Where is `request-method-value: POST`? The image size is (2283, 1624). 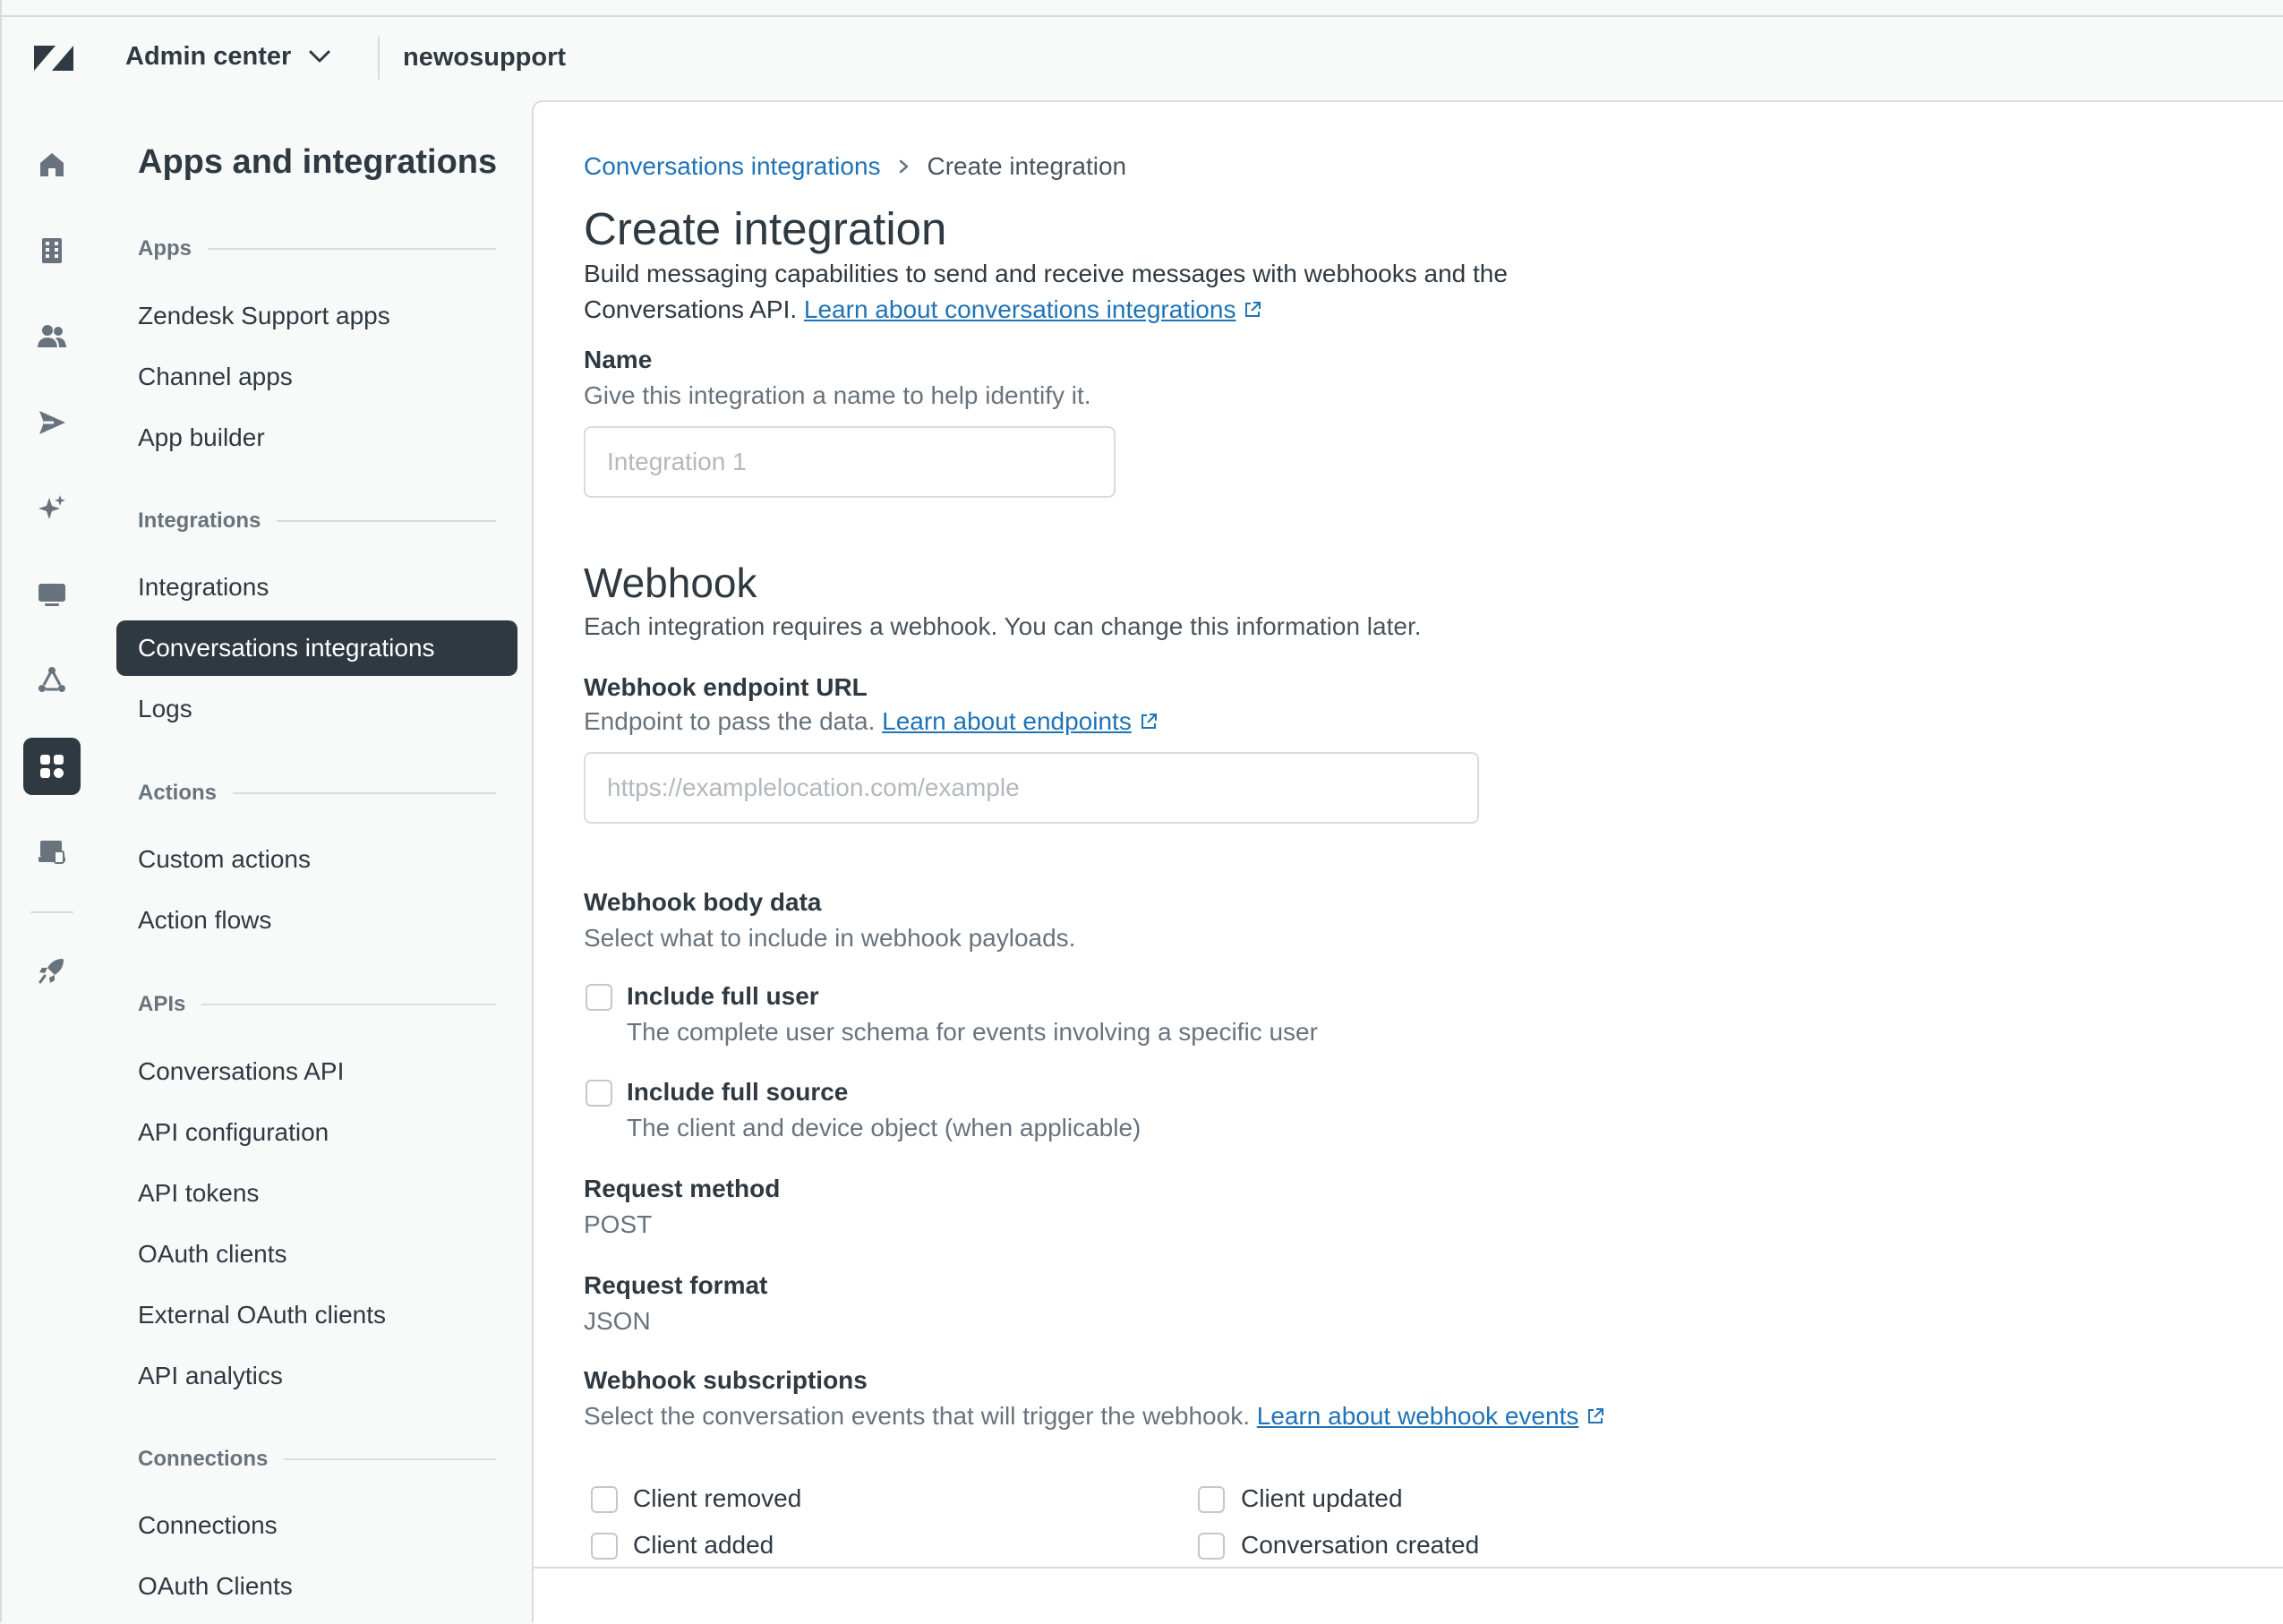
request-method-value: POST is located at coordinates (618, 1224).